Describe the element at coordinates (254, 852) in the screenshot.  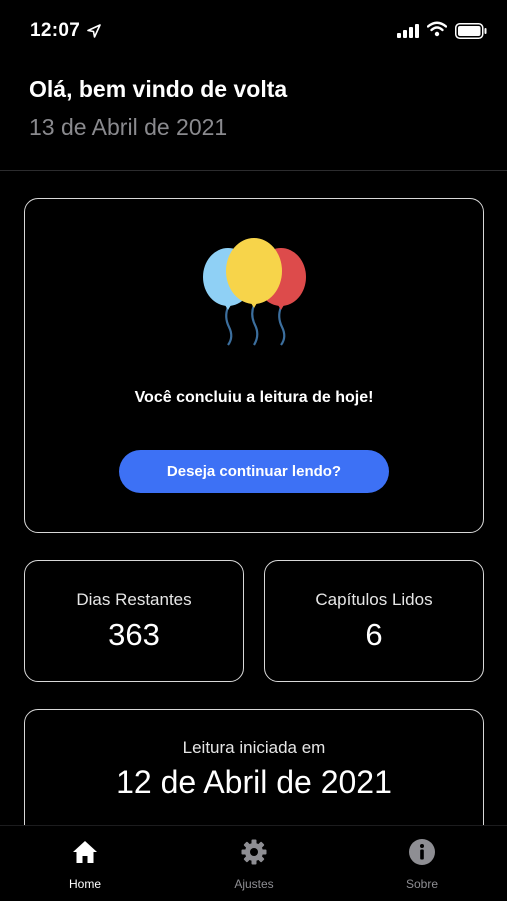
I see `gear-icon` at that location.